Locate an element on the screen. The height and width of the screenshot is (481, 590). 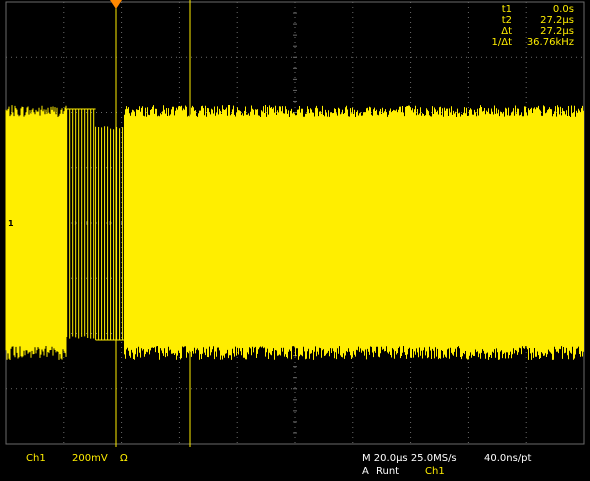
channel-coupling-icon: Ω is located at coordinates (124, 458).